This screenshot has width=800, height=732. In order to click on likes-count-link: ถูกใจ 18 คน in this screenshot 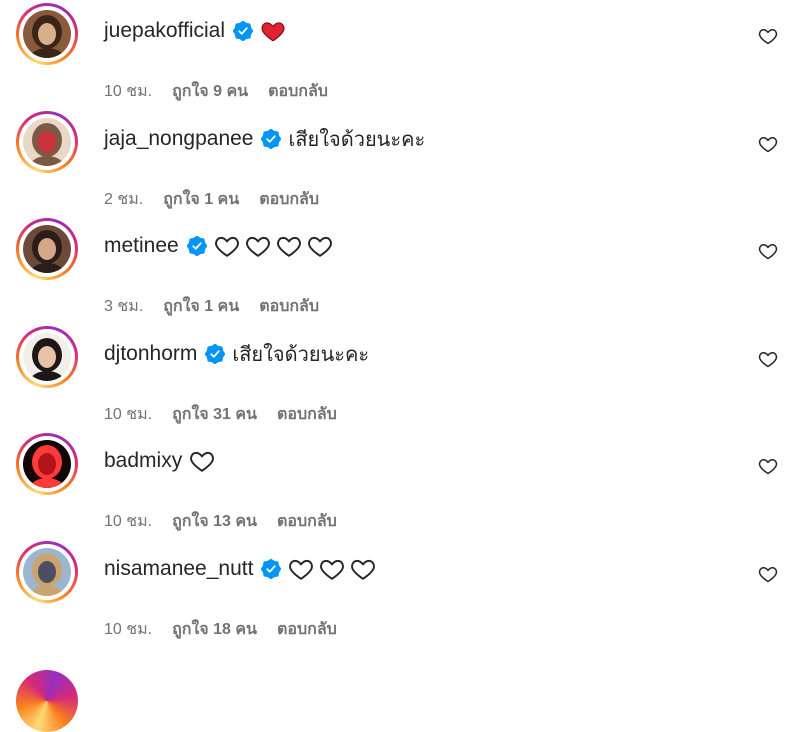, I will do `click(214, 629)`.